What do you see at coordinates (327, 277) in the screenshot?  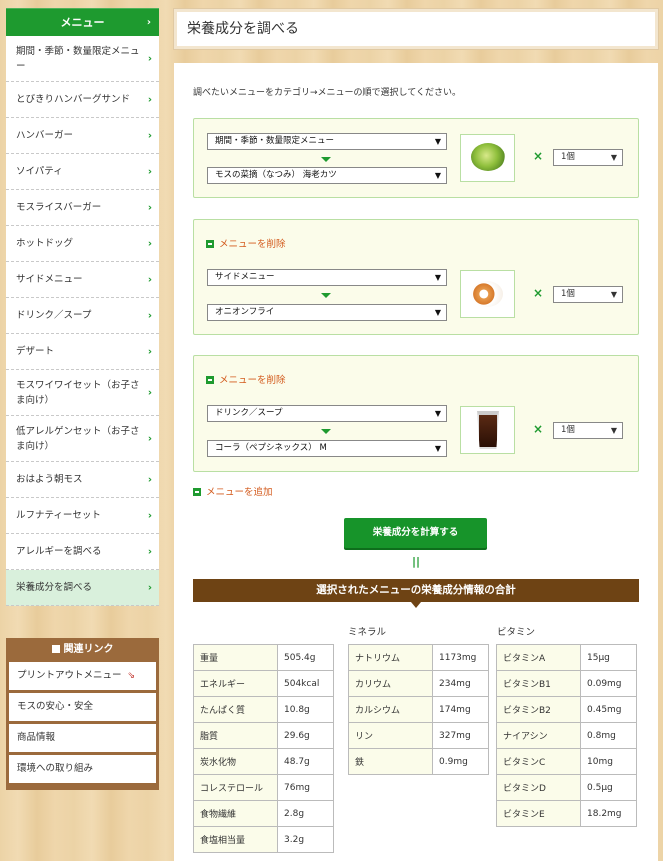 I see `category-select: サイドメニュー ▼` at bounding box center [327, 277].